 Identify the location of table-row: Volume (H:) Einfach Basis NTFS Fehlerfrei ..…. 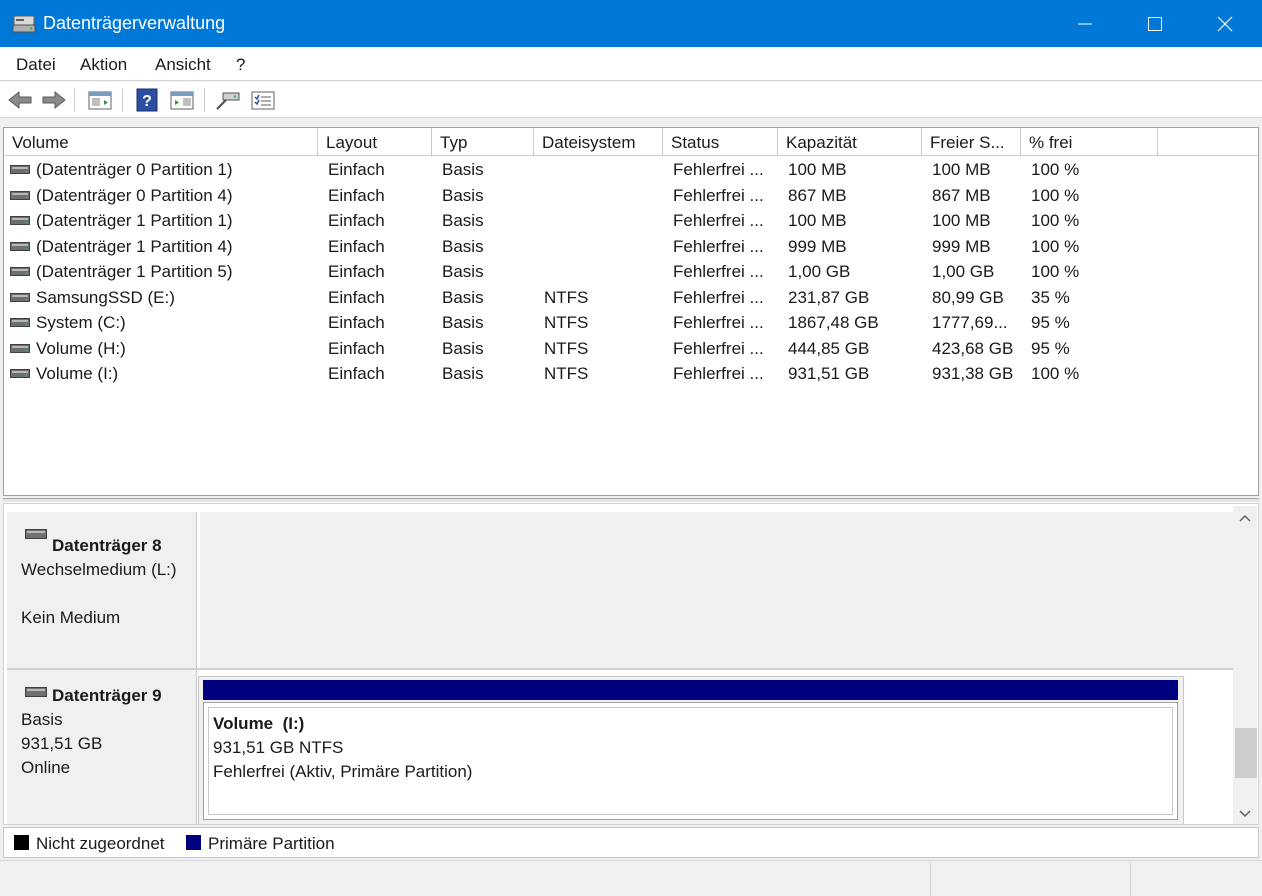
(631, 349).